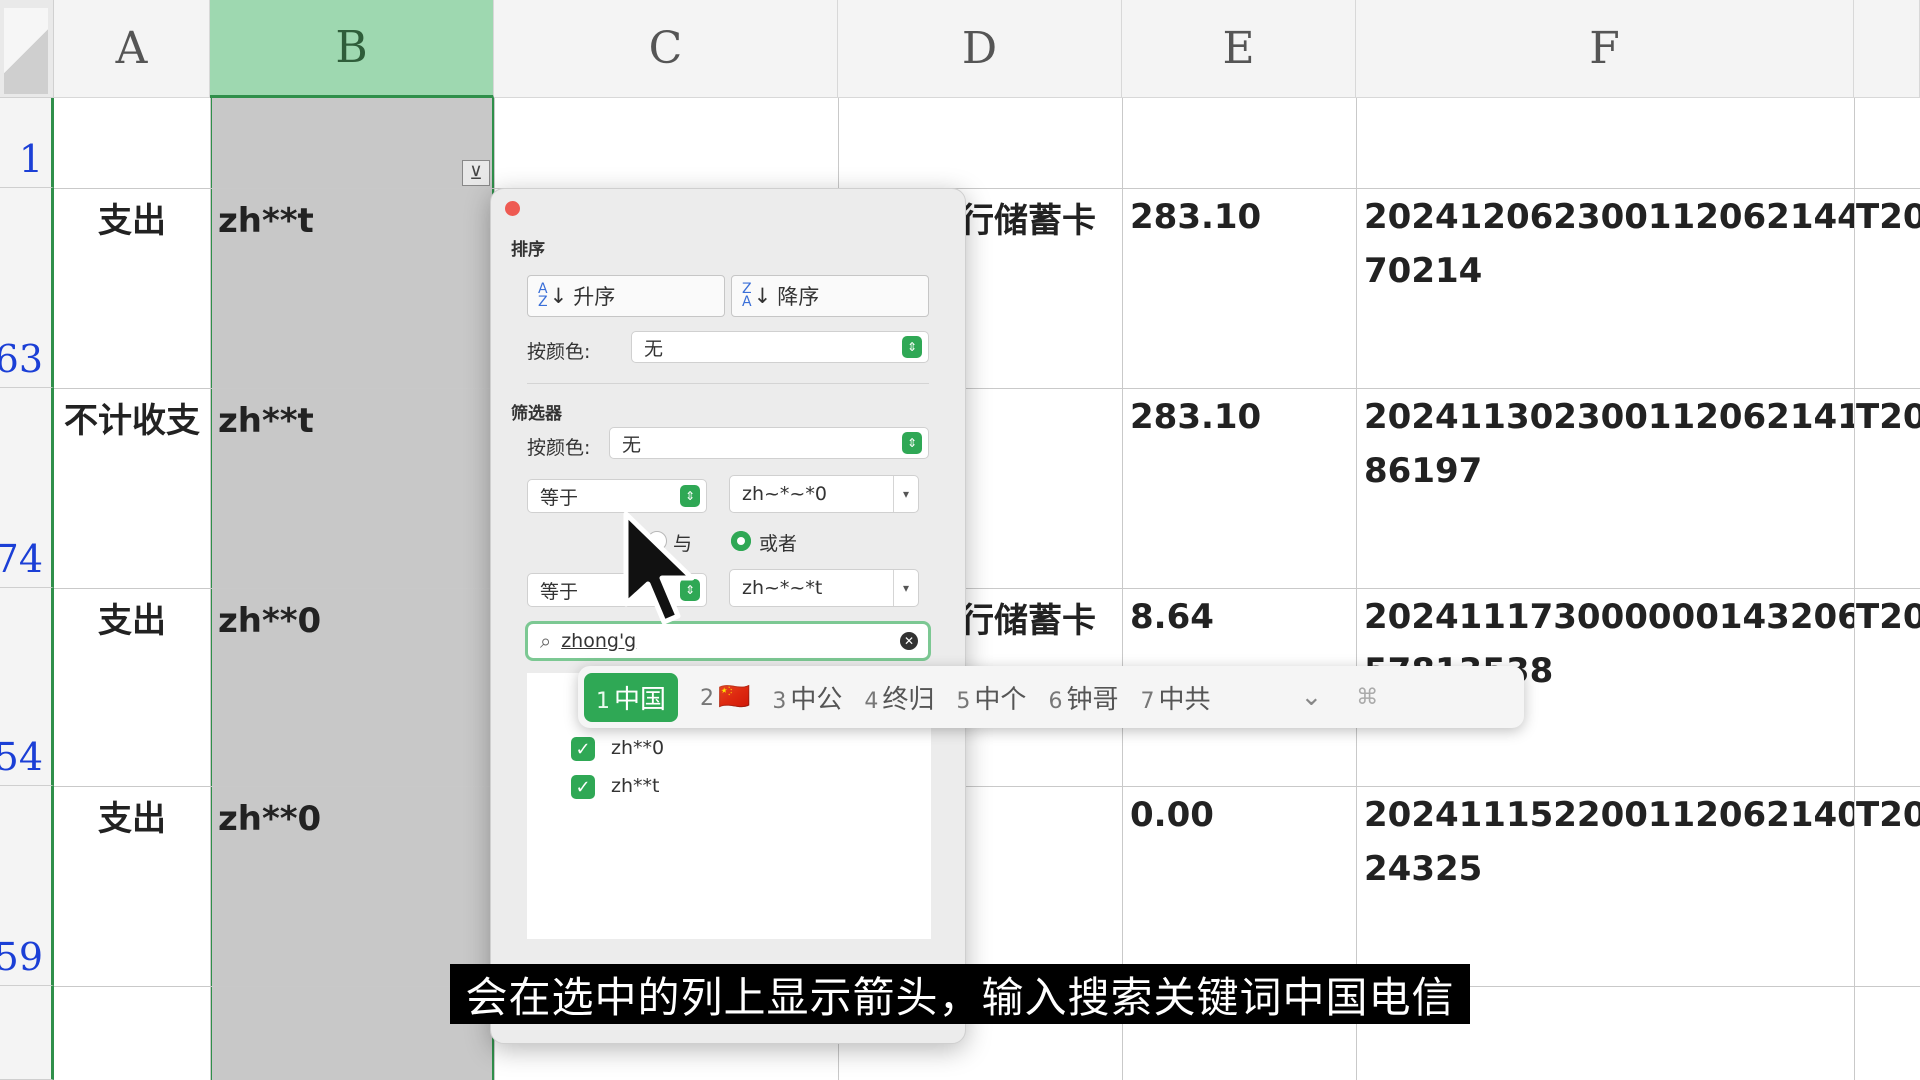 This screenshot has width=1920, height=1080. What do you see at coordinates (559, 352) in the screenshot?
I see `sort-by-color-label: 按颜色:` at bounding box center [559, 352].